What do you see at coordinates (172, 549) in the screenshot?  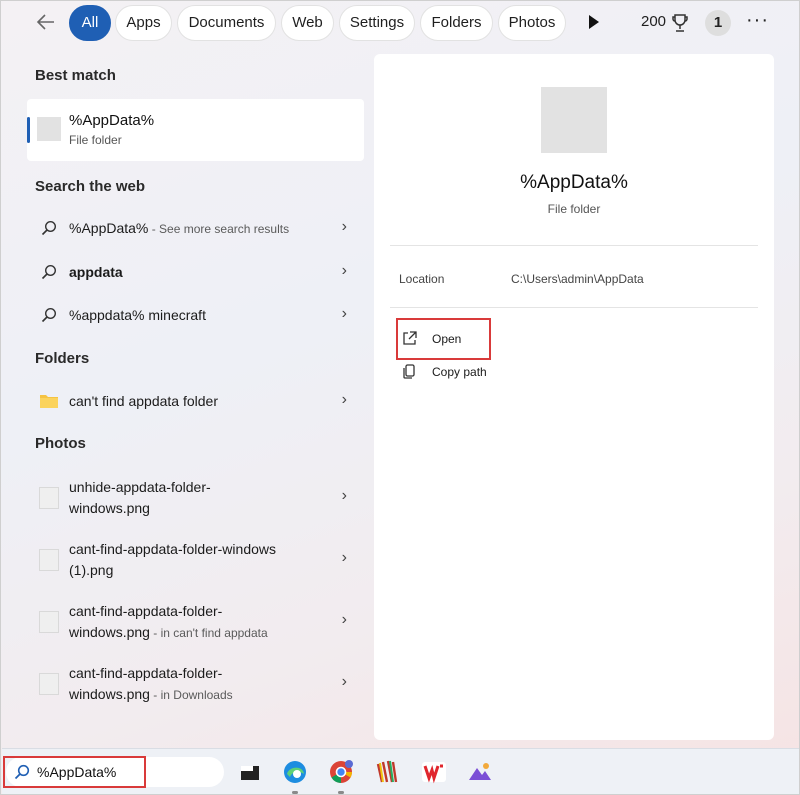 I see `photo-name-line1: cant-find-appdata-folder-windows` at bounding box center [172, 549].